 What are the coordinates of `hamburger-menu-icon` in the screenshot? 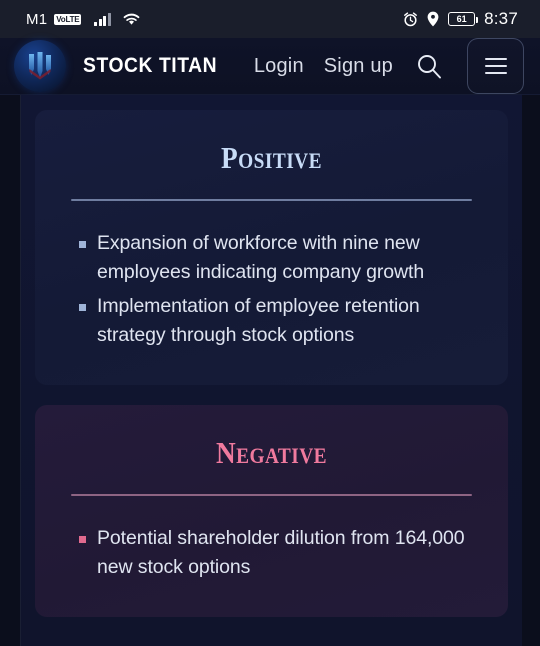 It's located at (495, 66).